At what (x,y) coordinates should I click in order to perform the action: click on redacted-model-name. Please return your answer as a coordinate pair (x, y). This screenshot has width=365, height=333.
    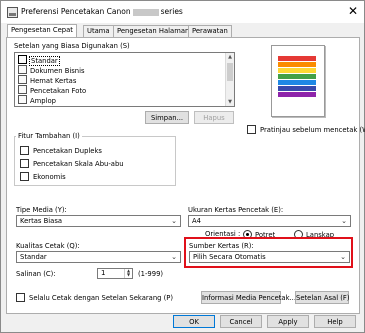
    Looking at the image, I should click on (145, 12).